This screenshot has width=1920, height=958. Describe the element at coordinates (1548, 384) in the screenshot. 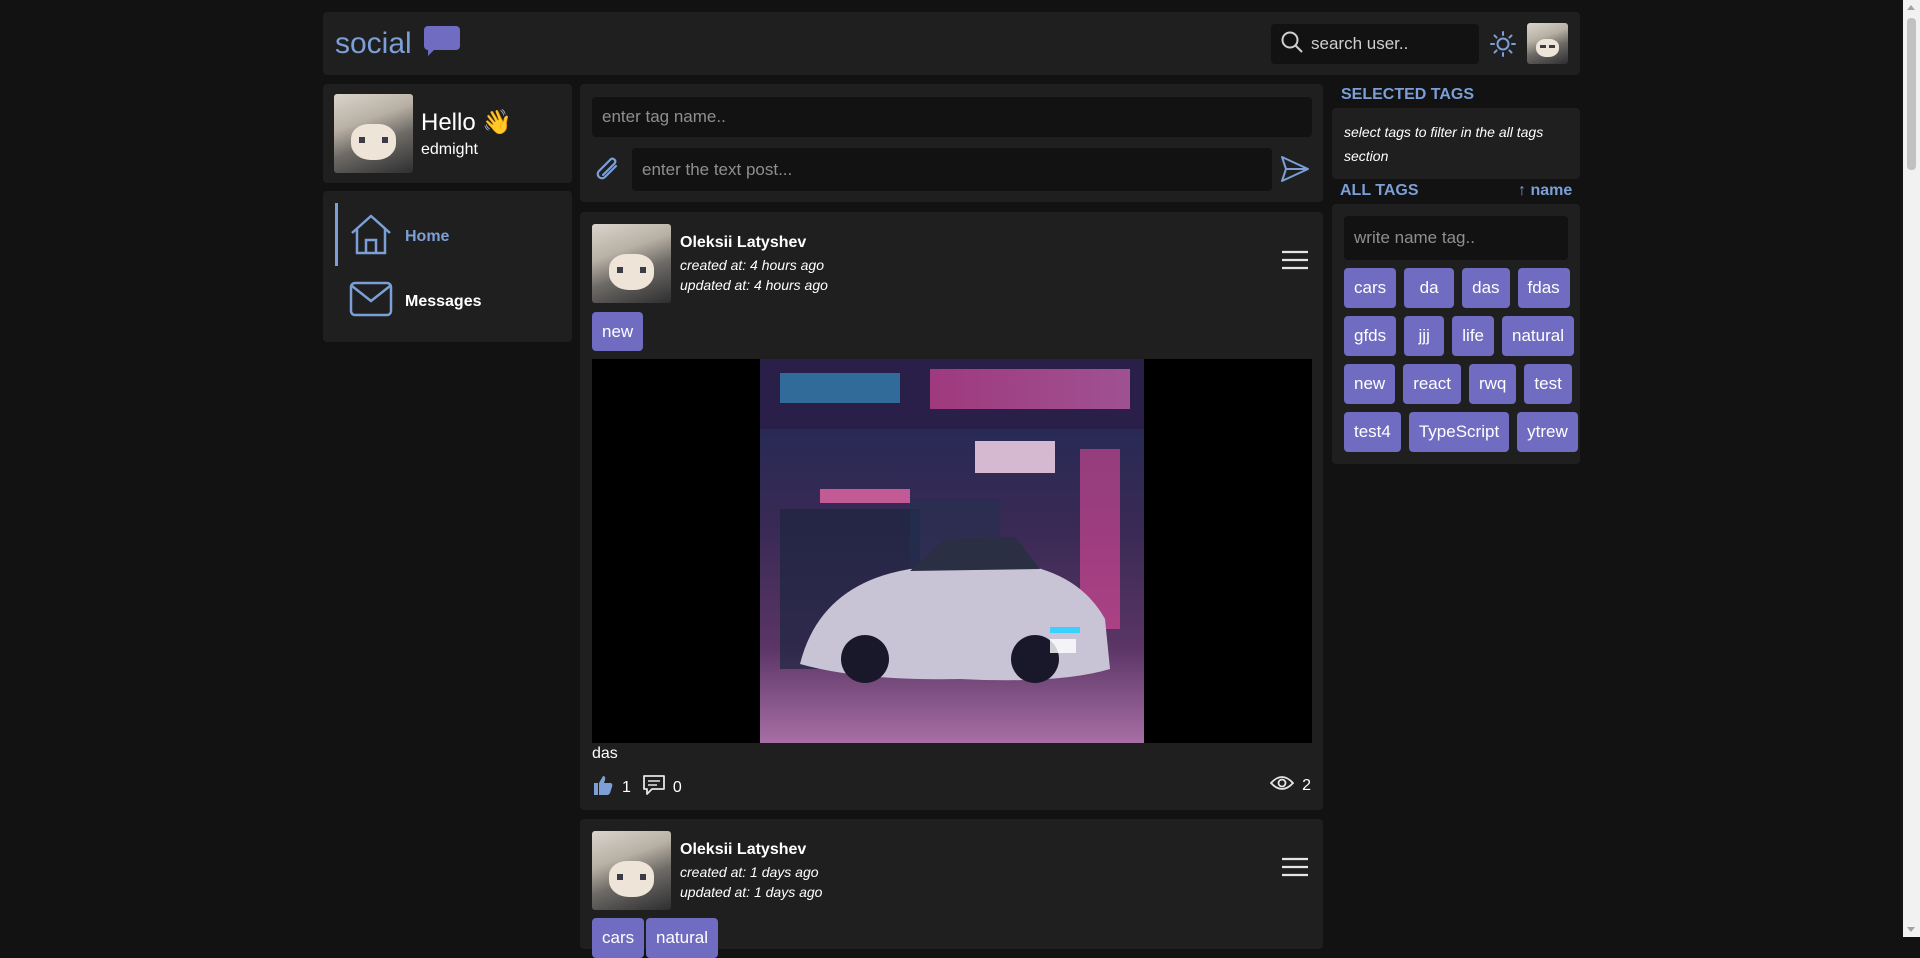

I see `tag-chip: test` at that location.